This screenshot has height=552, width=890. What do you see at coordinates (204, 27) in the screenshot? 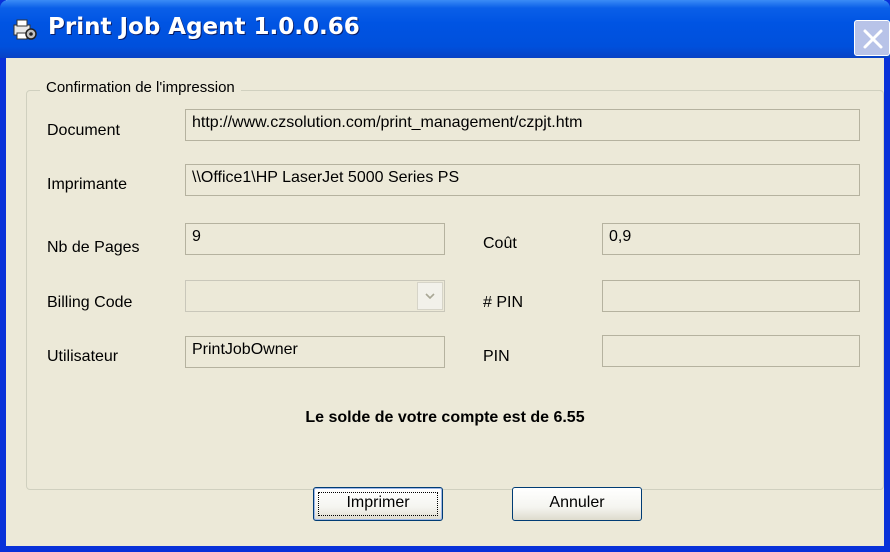
I see `window-title: Print Job Agent 1.0.0.66` at bounding box center [204, 27].